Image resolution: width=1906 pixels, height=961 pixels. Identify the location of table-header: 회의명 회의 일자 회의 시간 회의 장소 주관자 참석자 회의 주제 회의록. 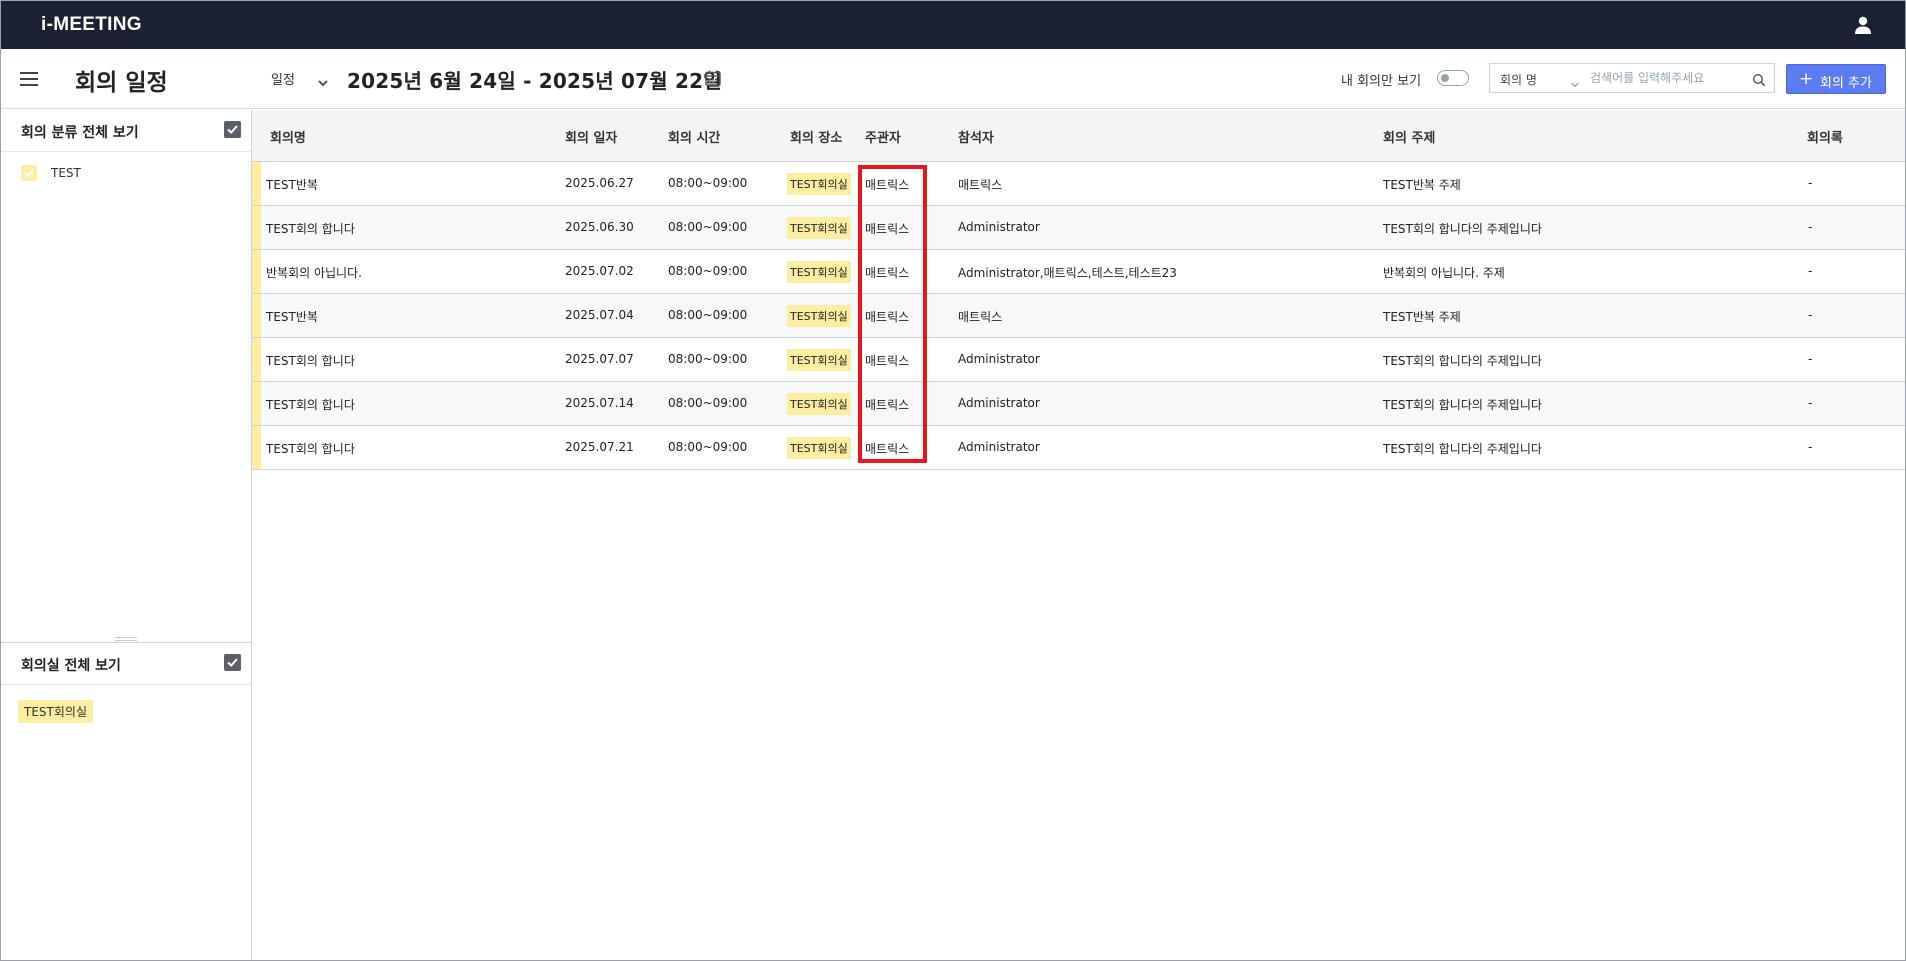
(1078, 136).